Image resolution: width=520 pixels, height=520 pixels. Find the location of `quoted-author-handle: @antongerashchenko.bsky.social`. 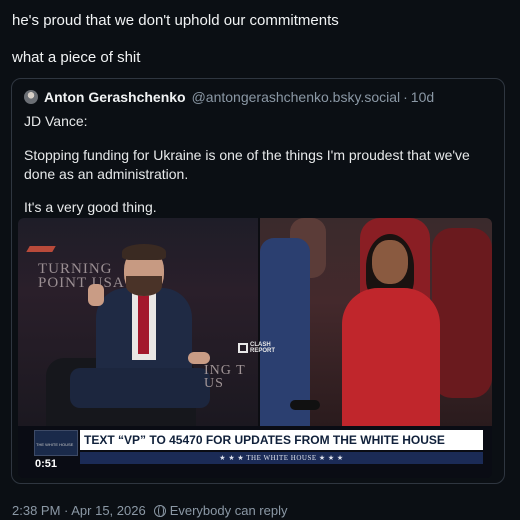

quoted-author-handle: @antongerashchenko.bsky.social is located at coordinates (296, 97).